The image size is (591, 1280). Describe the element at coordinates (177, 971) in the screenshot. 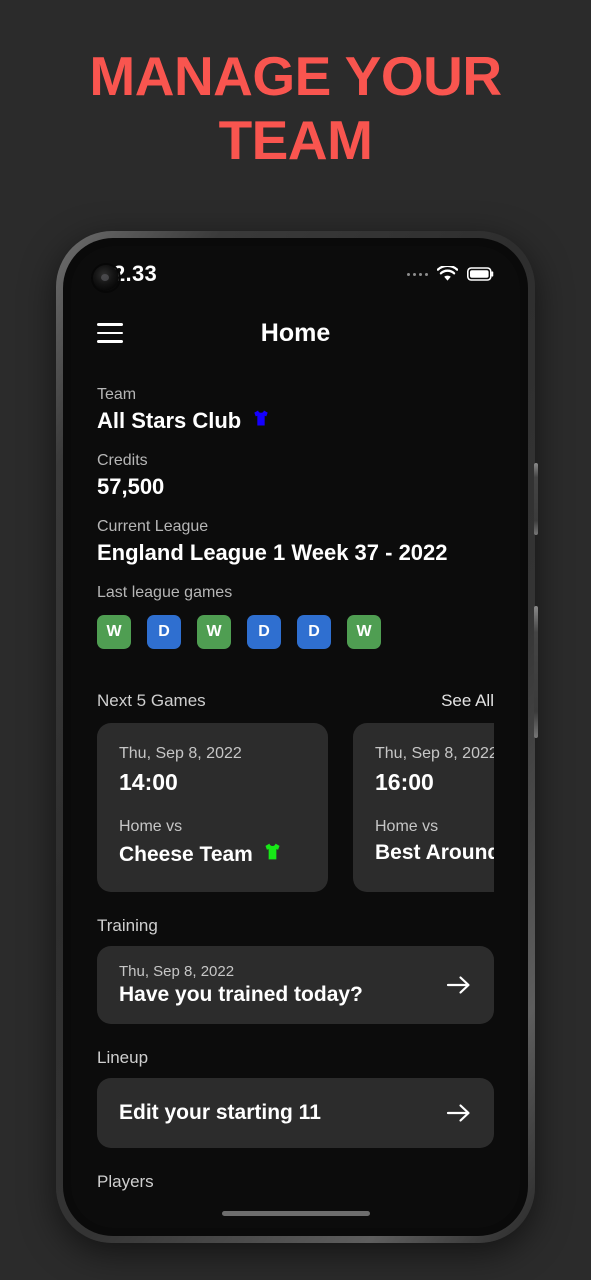

I see `training-date: Thu, Sep 8, 2022` at that location.